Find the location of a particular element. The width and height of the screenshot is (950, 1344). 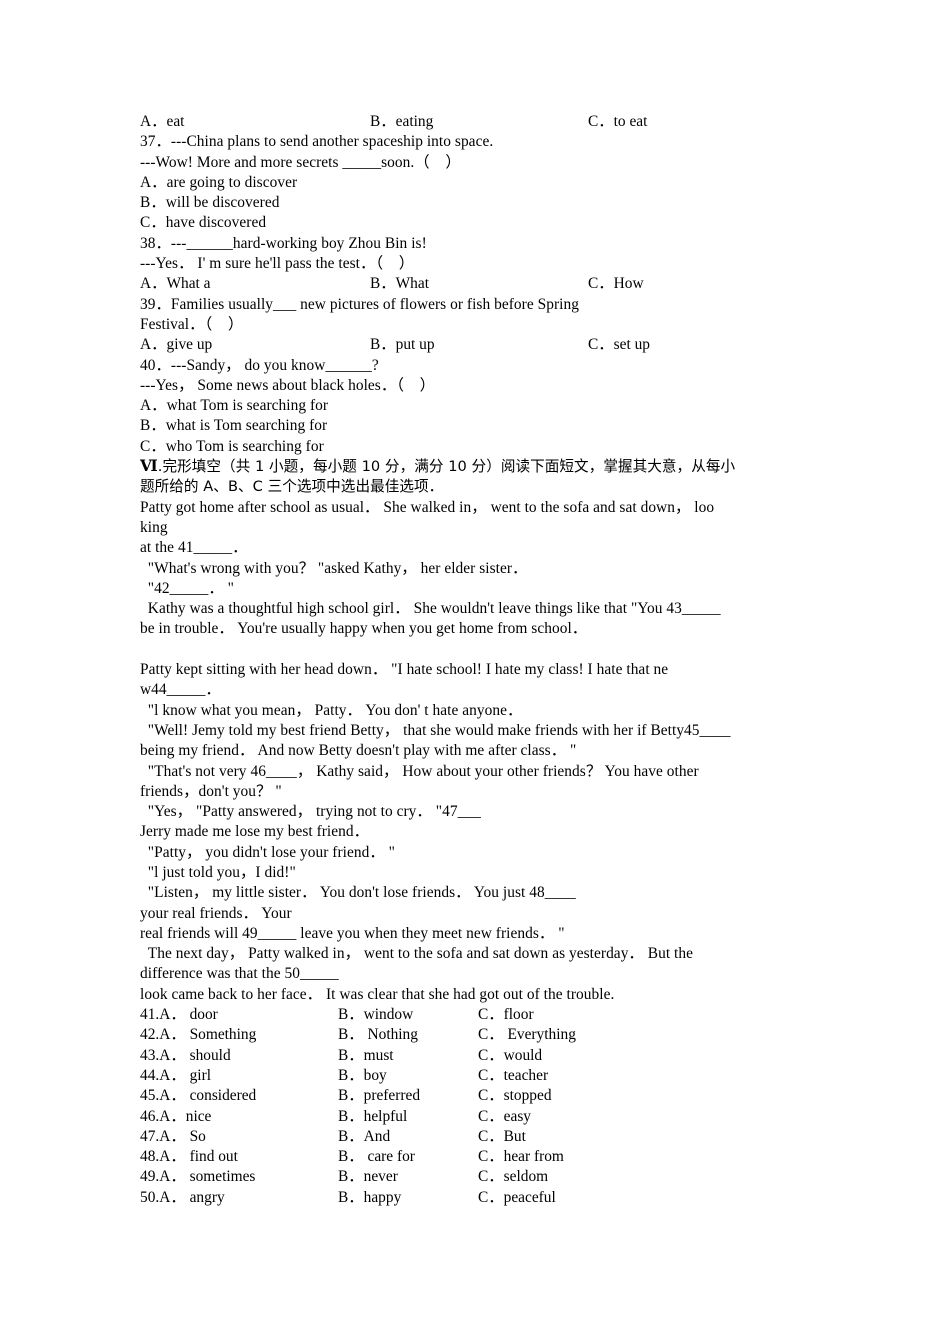

section-number: Ⅵ is located at coordinates (149, 467).